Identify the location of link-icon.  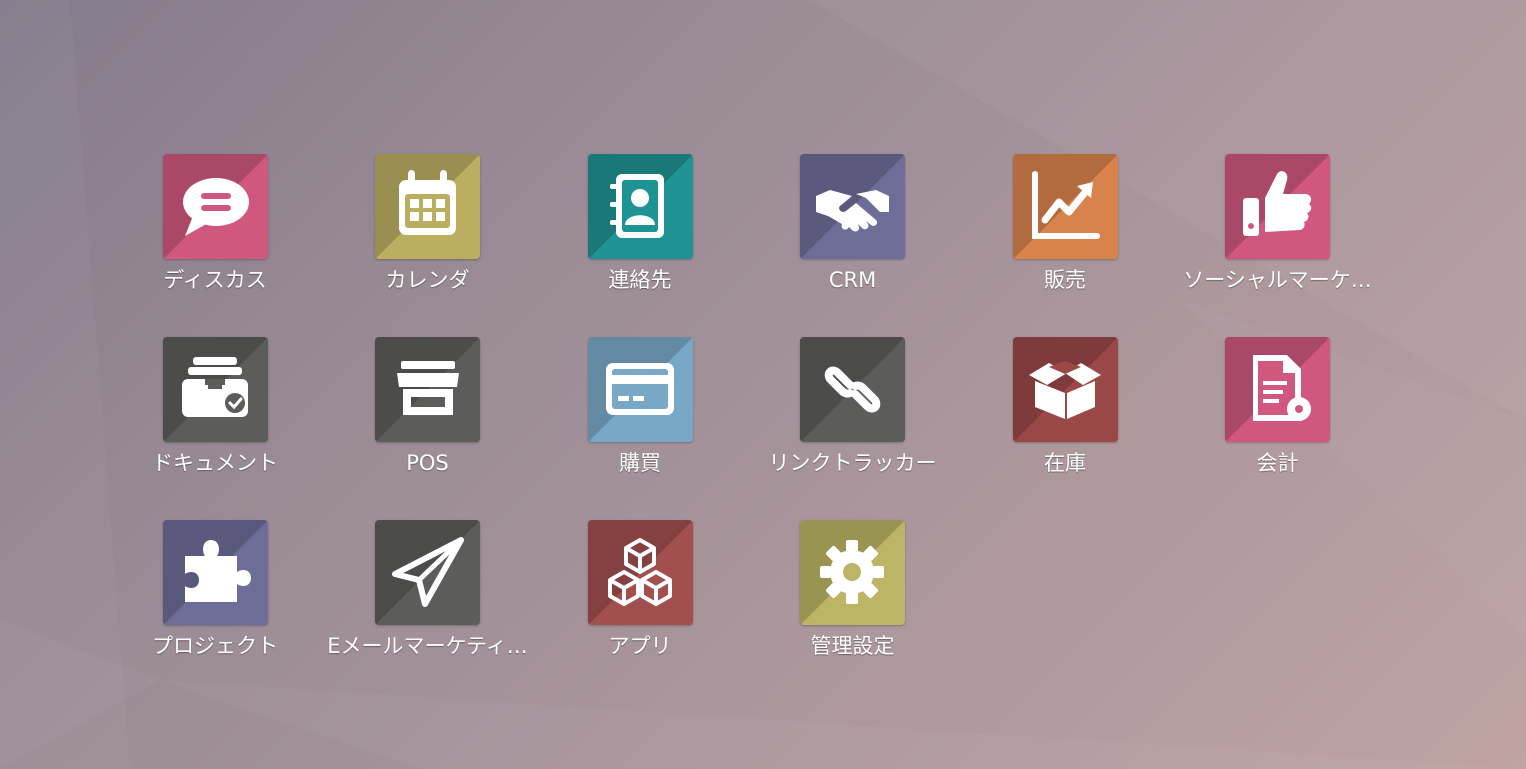
(852, 389).